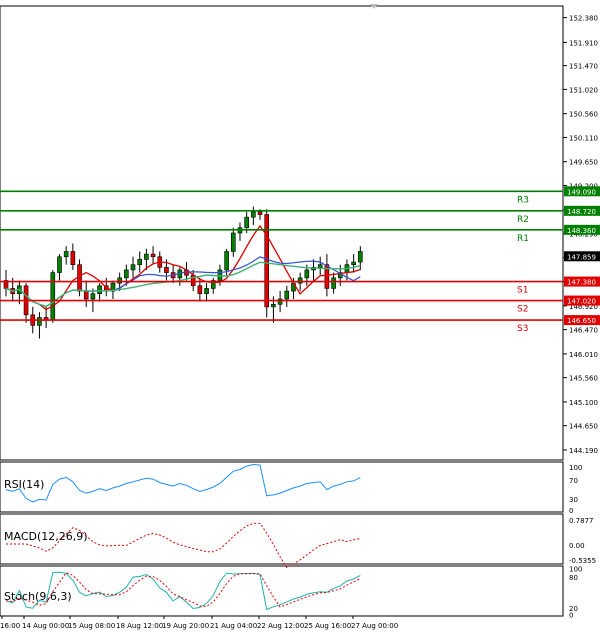 The height and width of the screenshot is (635, 600). What do you see at coordinates (581, 192) in the screenshot?
I see `level-price-label-r3: 149.090` at bounding box center [581, 192].